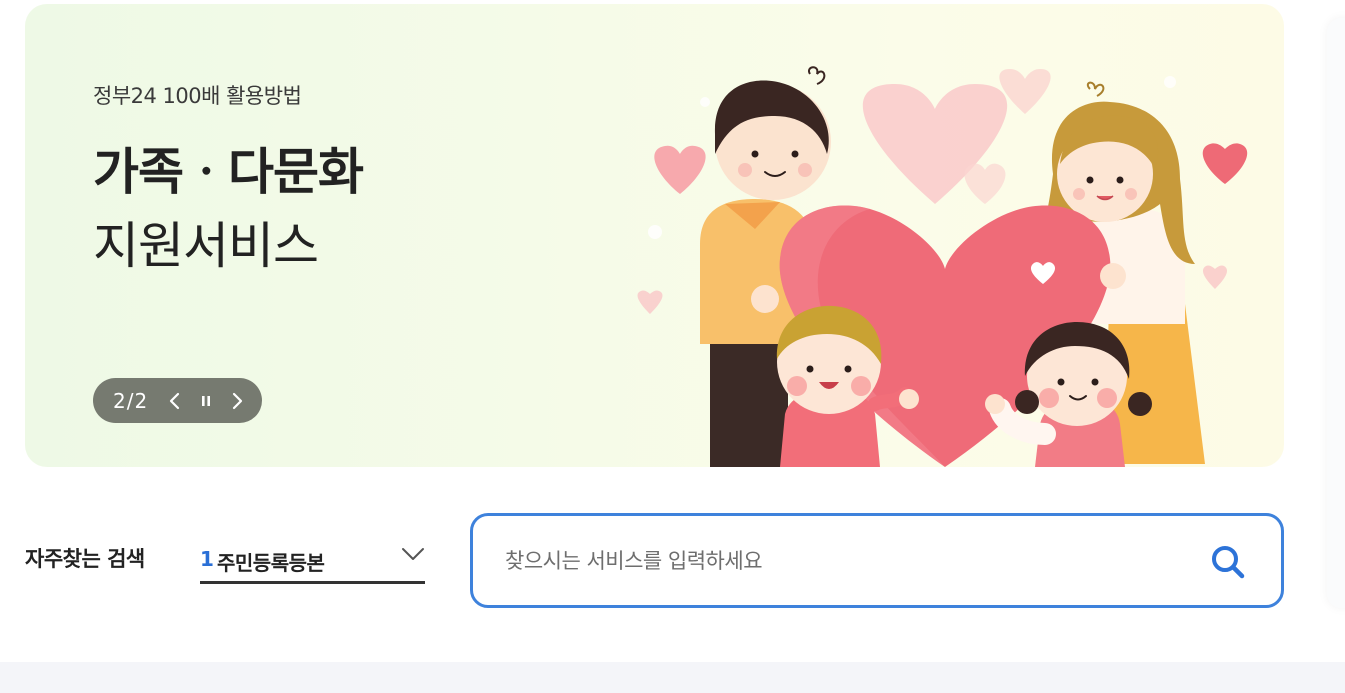 This screenshot has height=693, width=1345. What do you see at coordinates (228, 172) in the screenshot?
I see `banner-title: 가족ㆍ다문화` at bounding box center [228, 172].